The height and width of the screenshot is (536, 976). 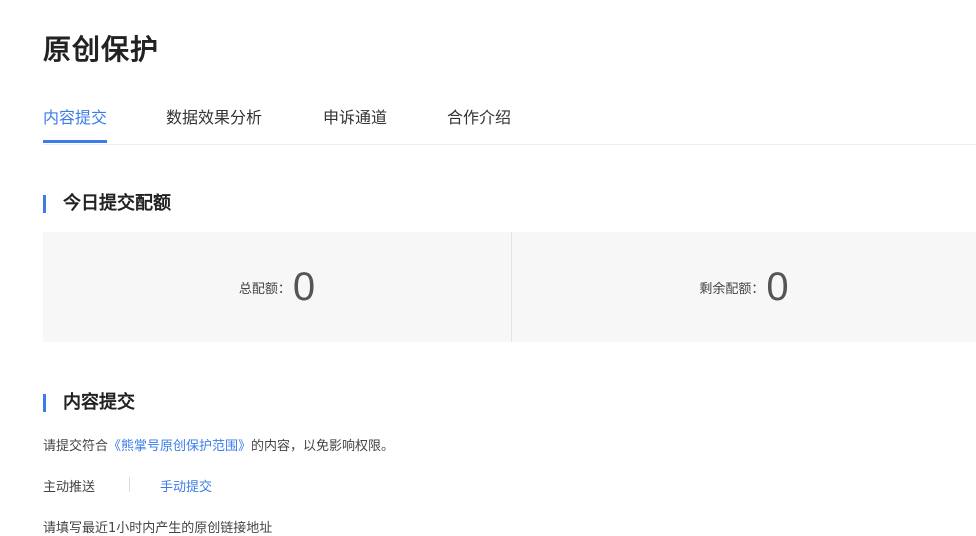 What do you see at coordinates (75, 123) in the screenshot?
I see `tab-content-submit: 内容提交` at bounding box center [75, 123].